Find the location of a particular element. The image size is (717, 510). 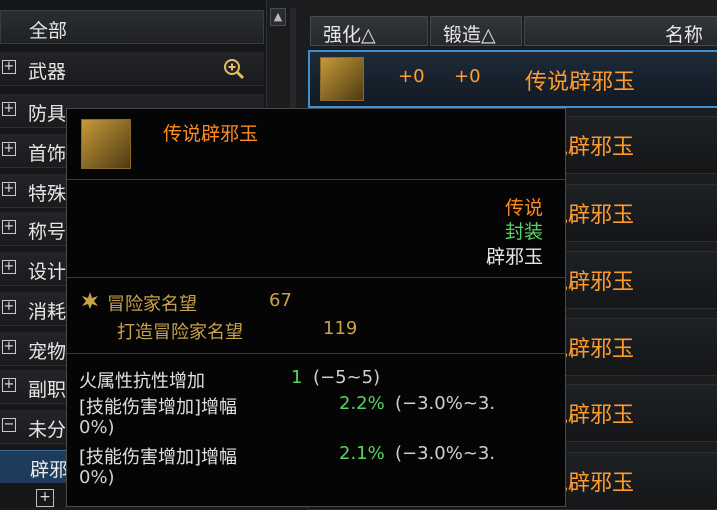

column-header-enhance: 强化△ is located at coordinates (369, 31).